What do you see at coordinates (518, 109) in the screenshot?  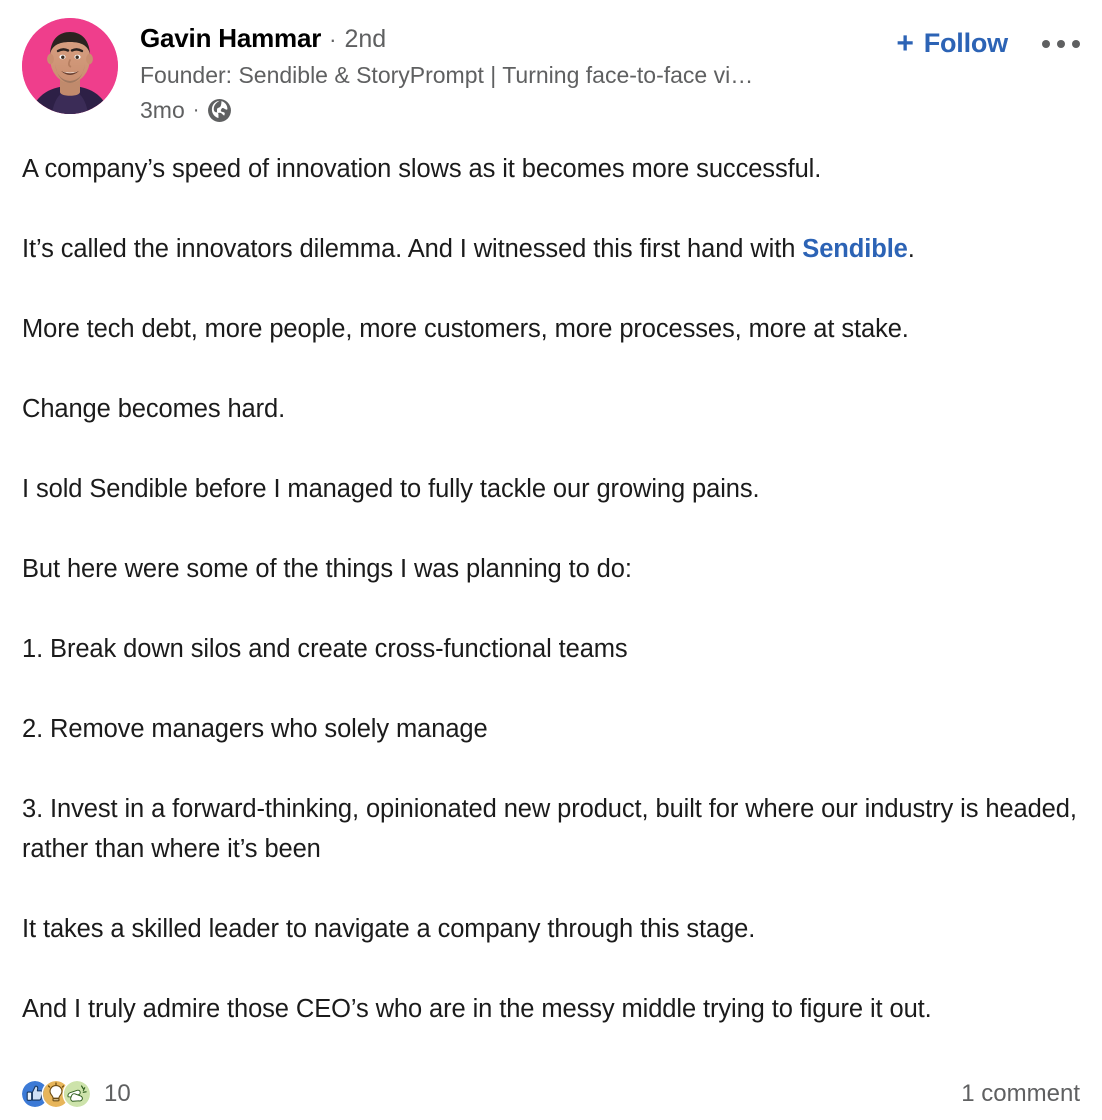 I see `post-meta: 3mo ·` at bounding box center [518, 109].